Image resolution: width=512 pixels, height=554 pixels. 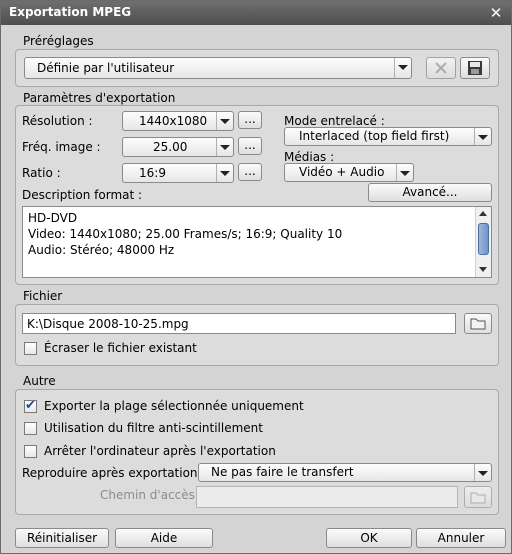 What do you see at coordinates (218, 68) in the screenshot?
I see `preset-select: Définie par l'utilisateur` at bounding box center [218, 68].